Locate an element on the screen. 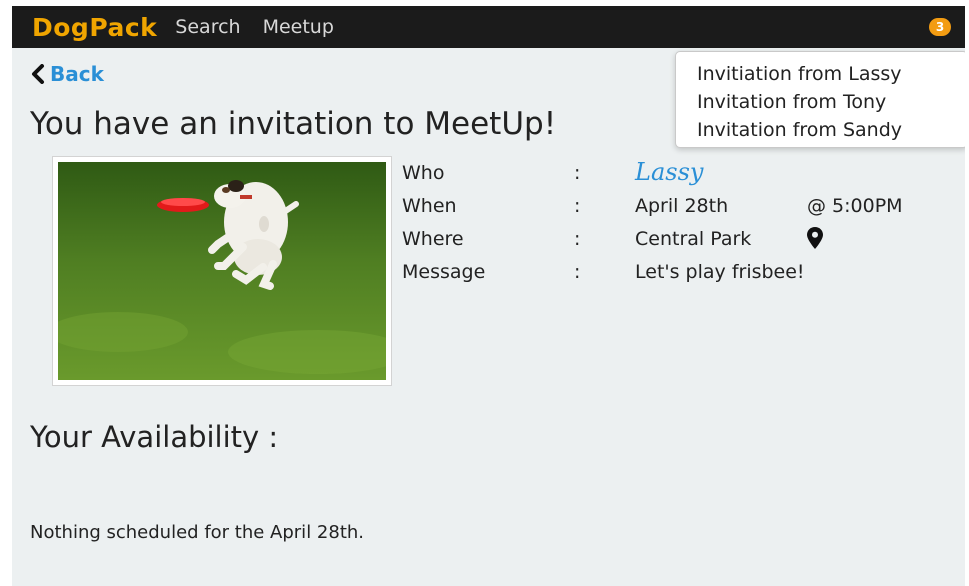 The image size is (969, 586). nav-link-meetup: Meetup is located at coordinates (298, 27).